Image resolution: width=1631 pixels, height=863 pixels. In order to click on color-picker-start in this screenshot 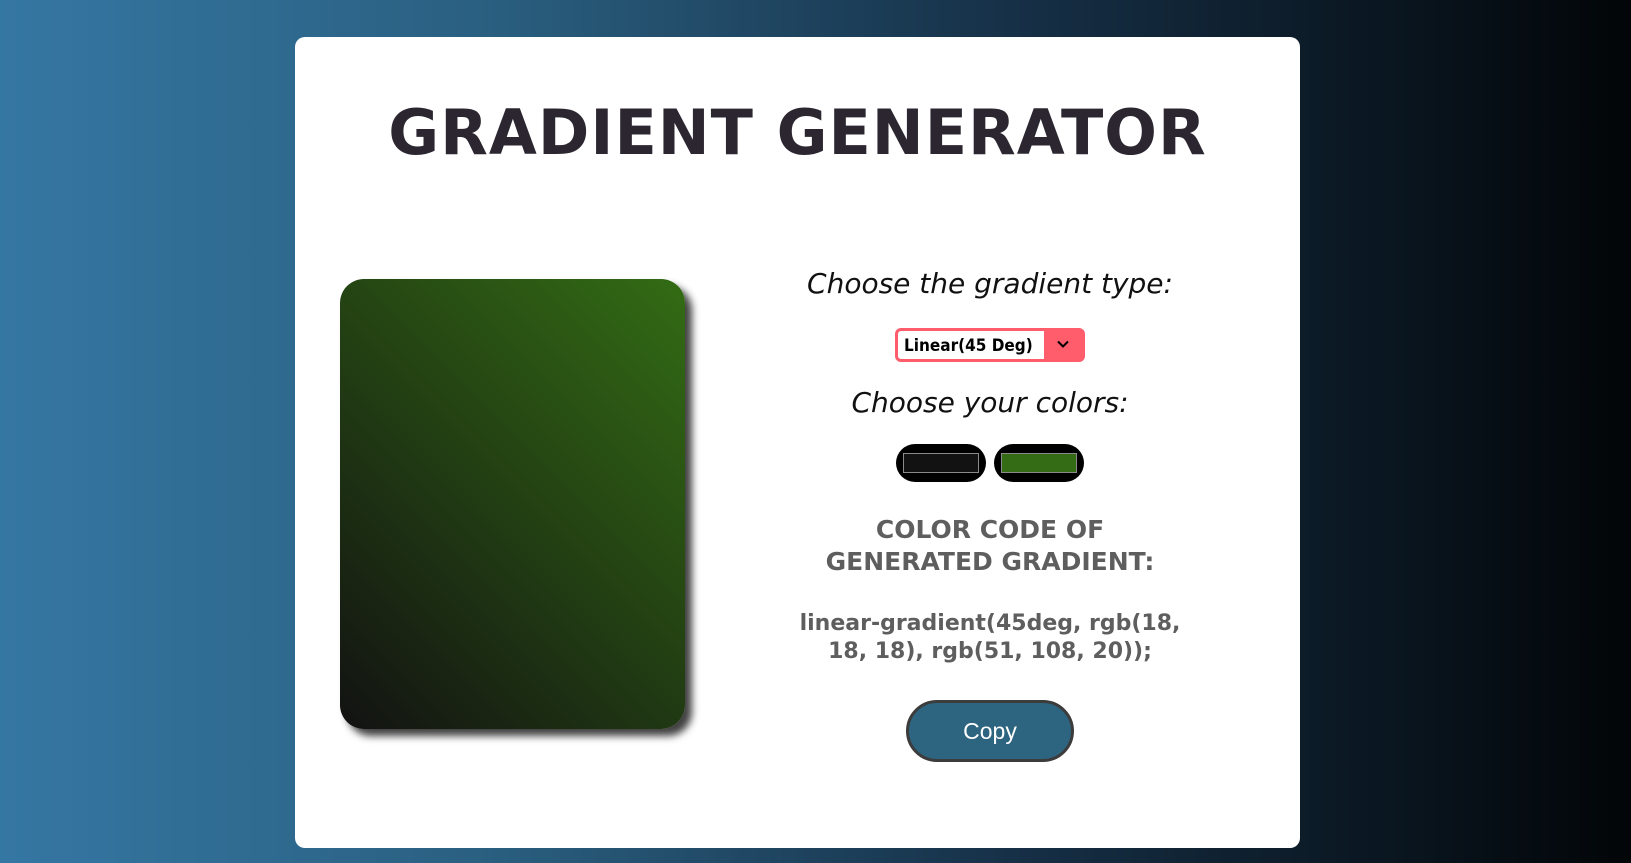, I will do `click(941, 463)`.